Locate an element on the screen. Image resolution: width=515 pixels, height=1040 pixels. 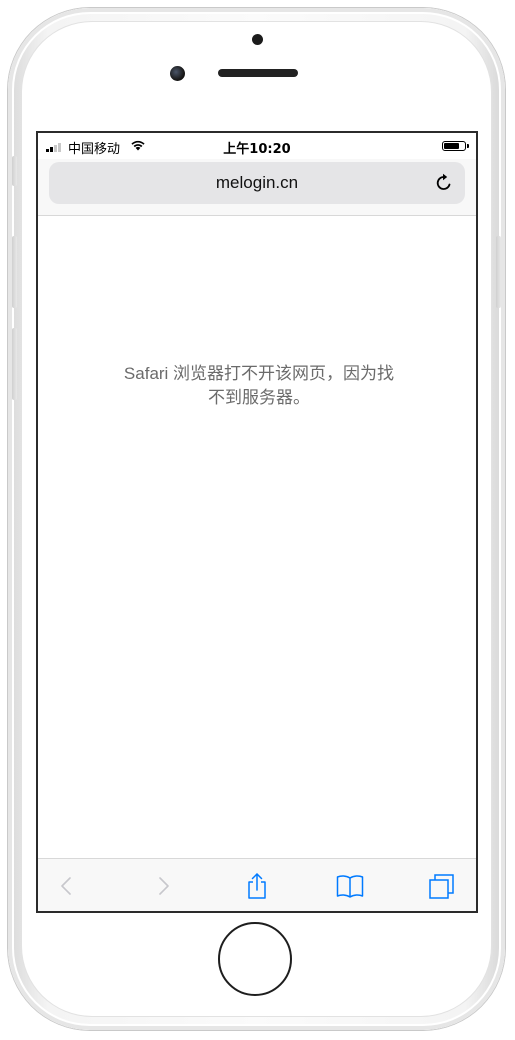
front-camera is located at coordinates (177, 73).